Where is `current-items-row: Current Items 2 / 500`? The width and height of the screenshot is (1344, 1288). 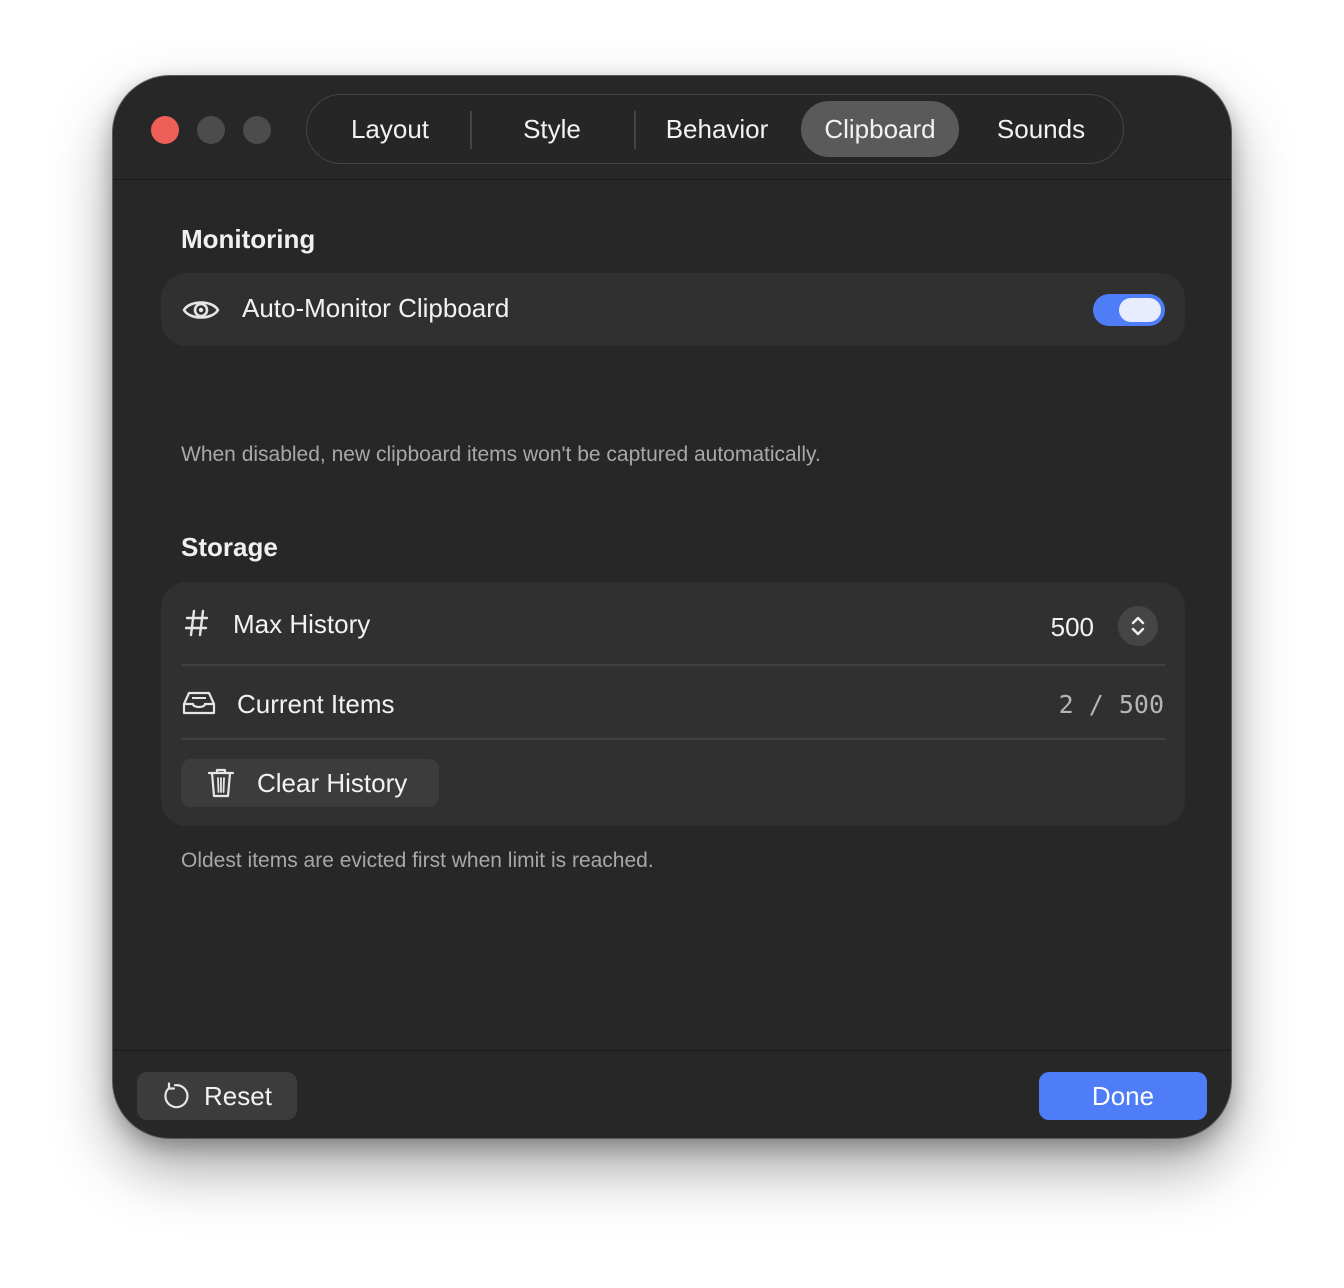 current-items-row: Current Items 2 / 500 is located at coordinates (673, 701).